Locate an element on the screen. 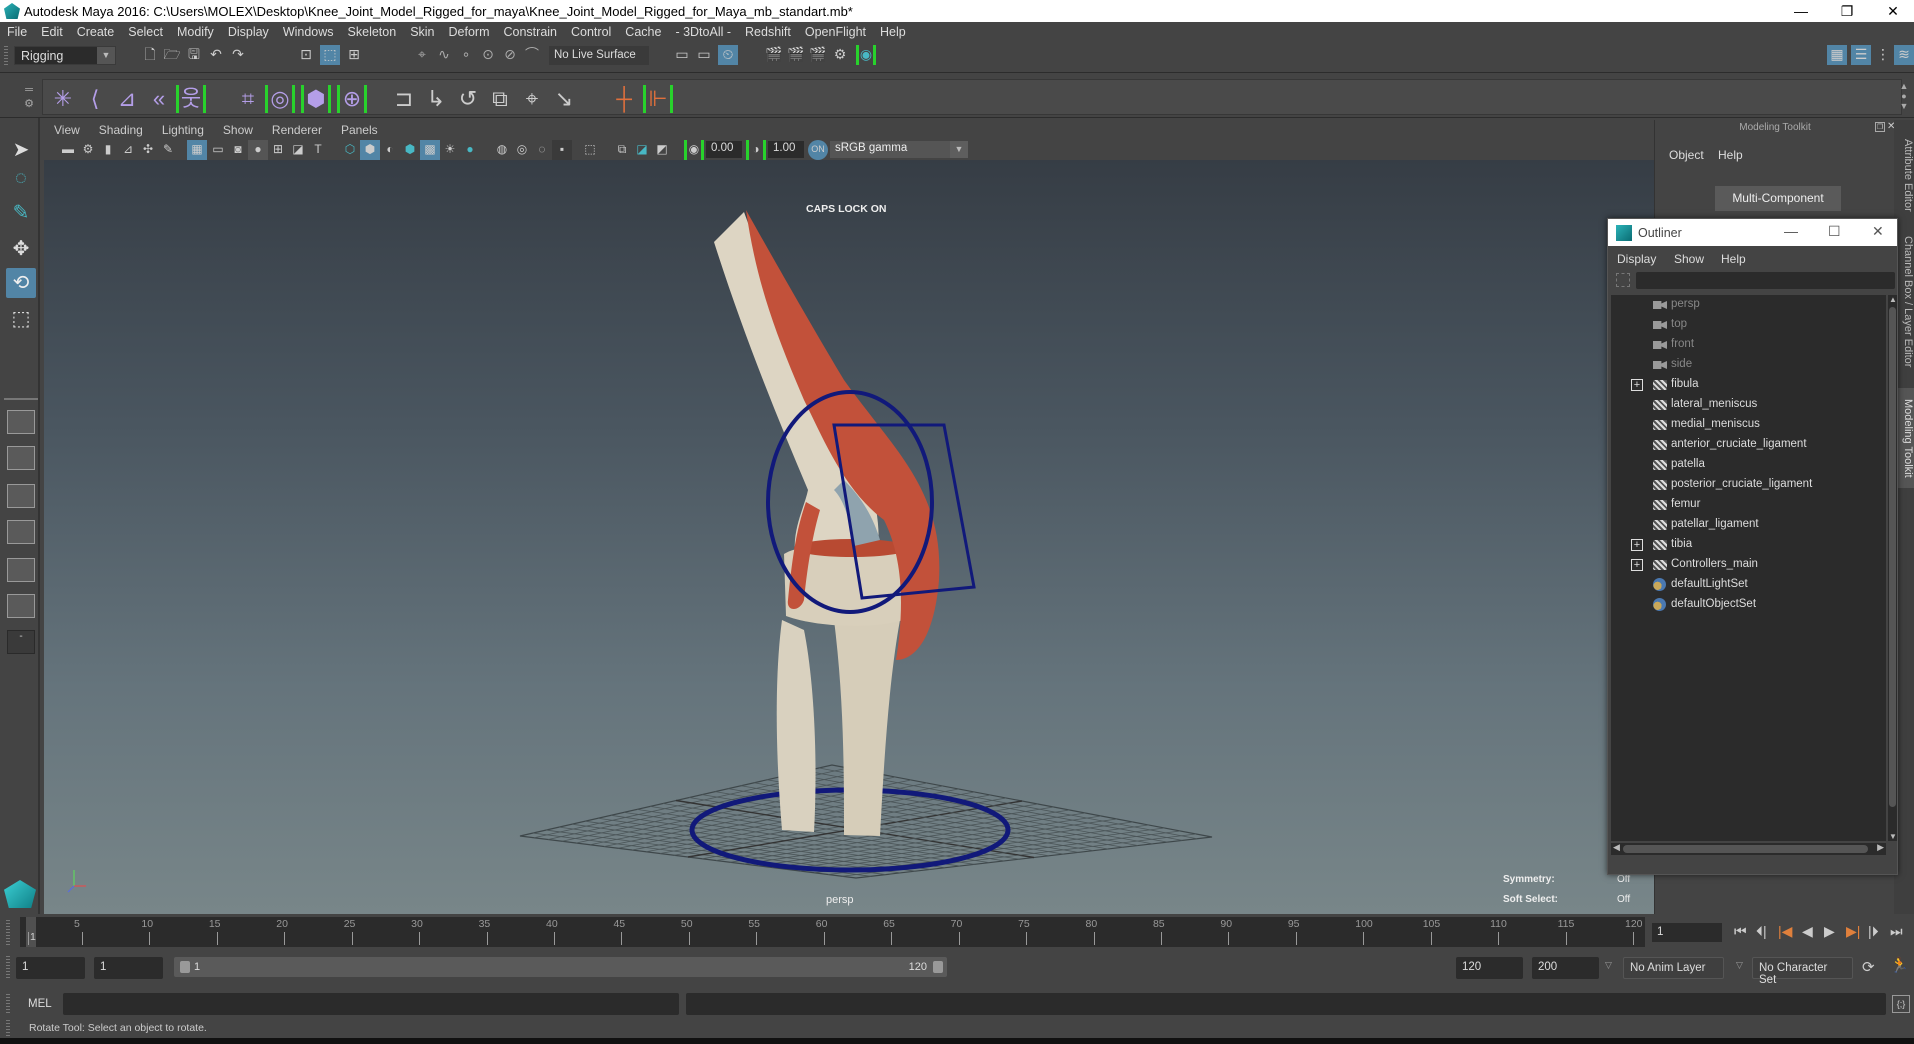  outliner-item-controllers-main: + Controllers_main is located at coordinates (1746, 565).